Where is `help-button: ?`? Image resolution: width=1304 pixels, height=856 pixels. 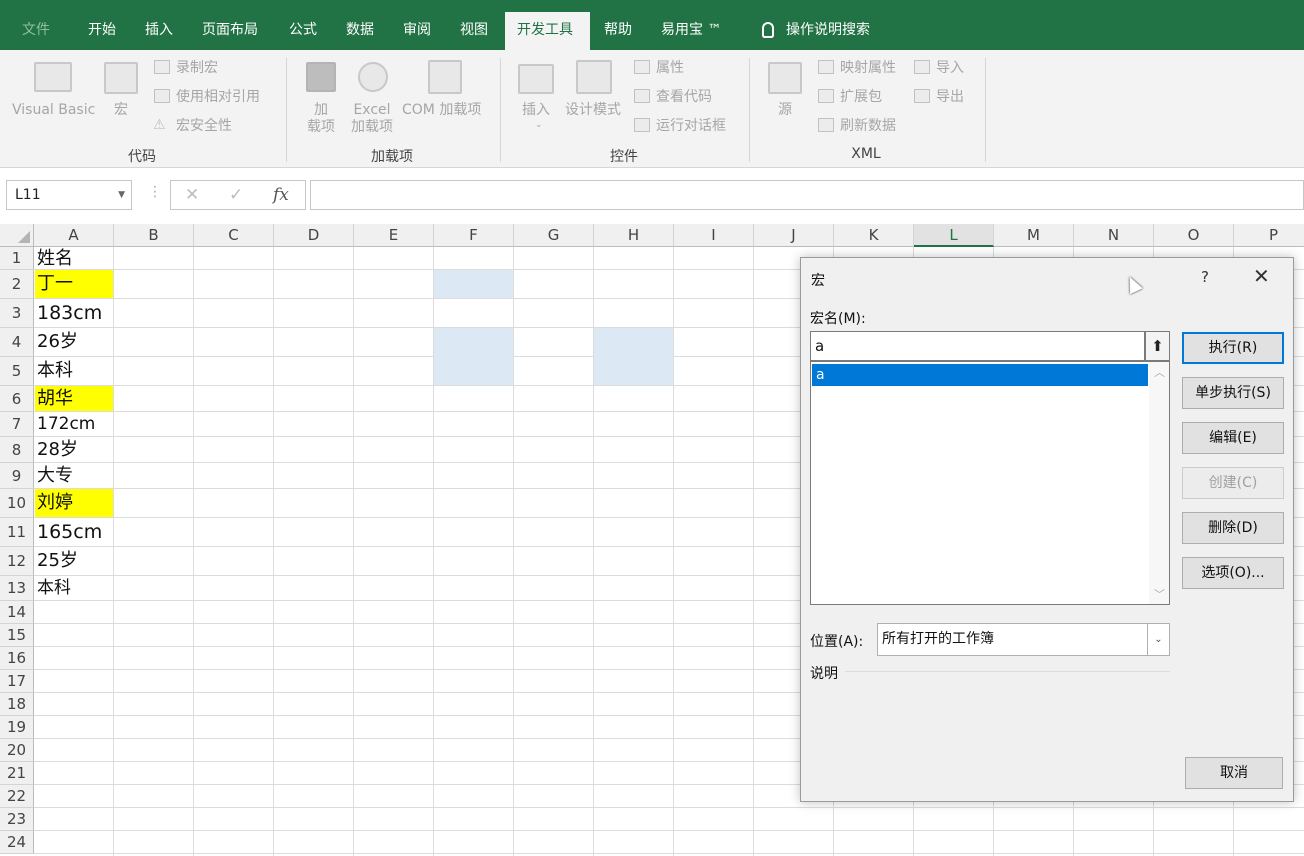
help-button: ? is located at coordinates (1205, 277).